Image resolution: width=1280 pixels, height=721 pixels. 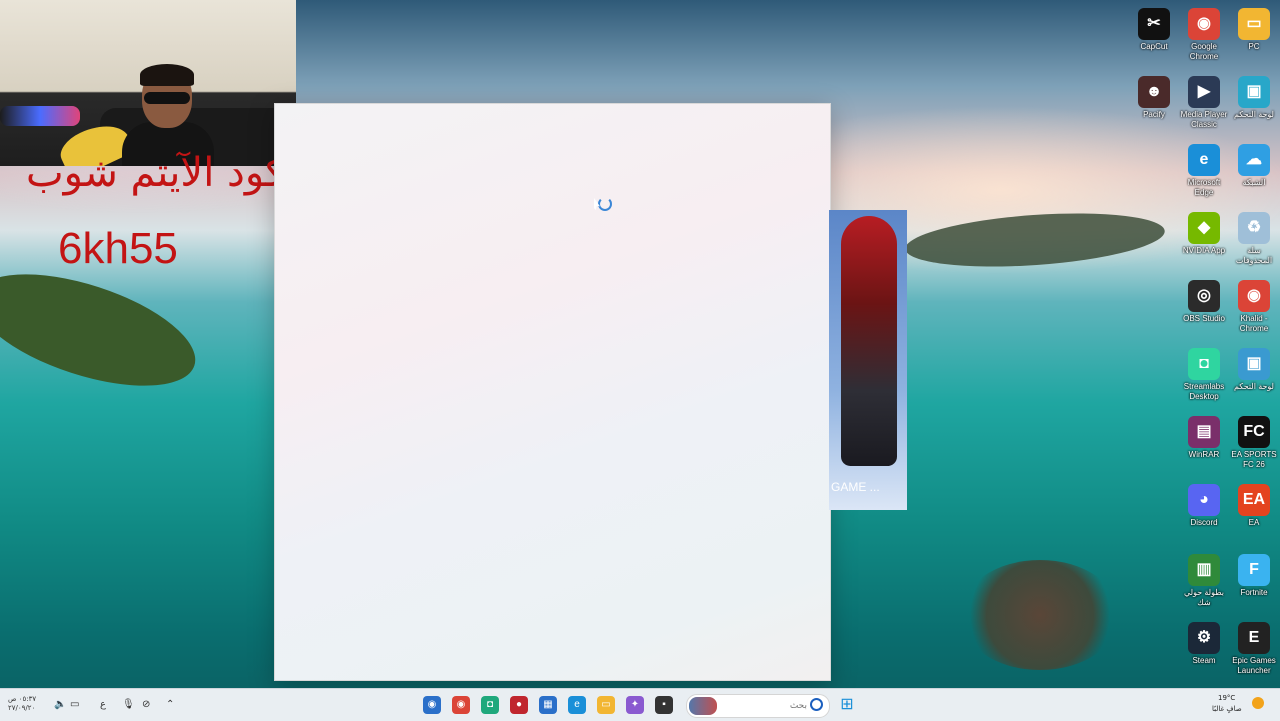 What do you see at coordinates (1204, 228) in the screenshot?
I see `nvidia-app-icon: ◆` at bounding box center [1204, 228].